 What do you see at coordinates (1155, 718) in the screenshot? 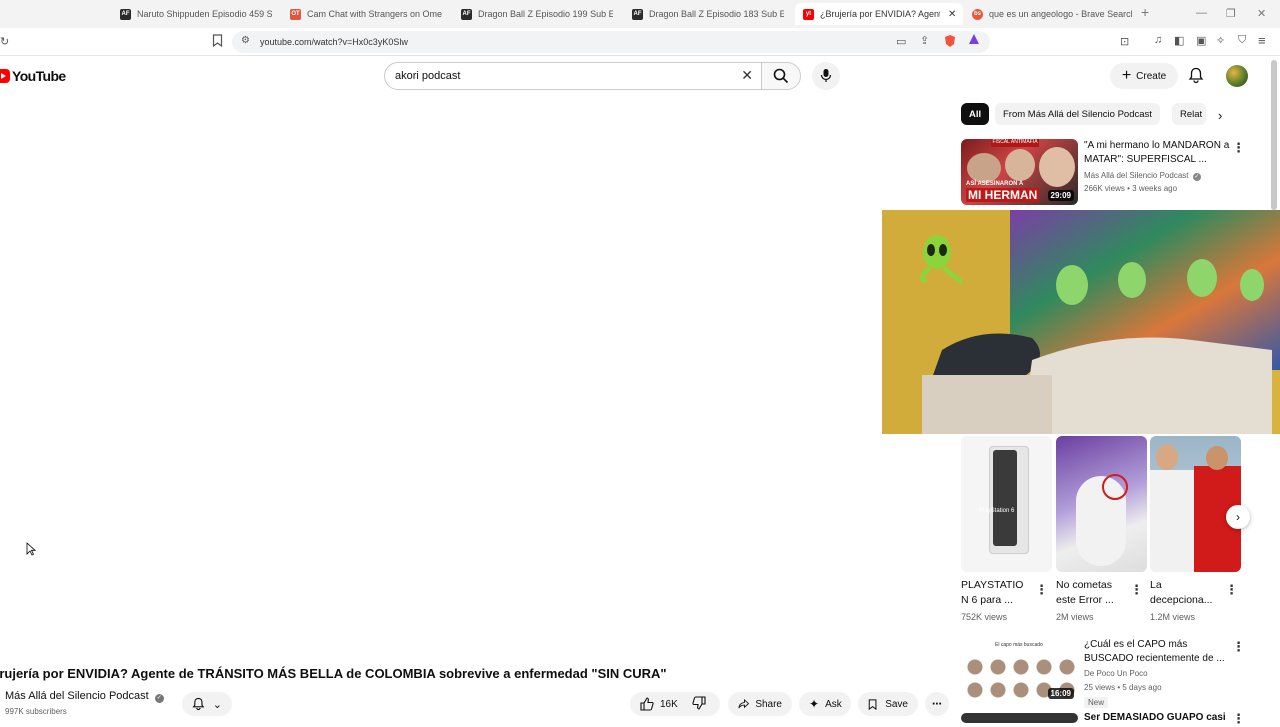
I see `related-video-title: Ser DEMASIADO GUAPO casi` at bounding box center [1155, 718].